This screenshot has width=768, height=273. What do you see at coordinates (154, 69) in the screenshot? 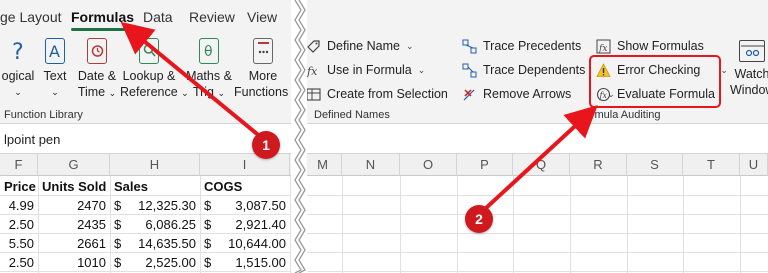
I see `lookup-reference-button: Lookup & Reference ⌄` at bounding box center [154, 69].